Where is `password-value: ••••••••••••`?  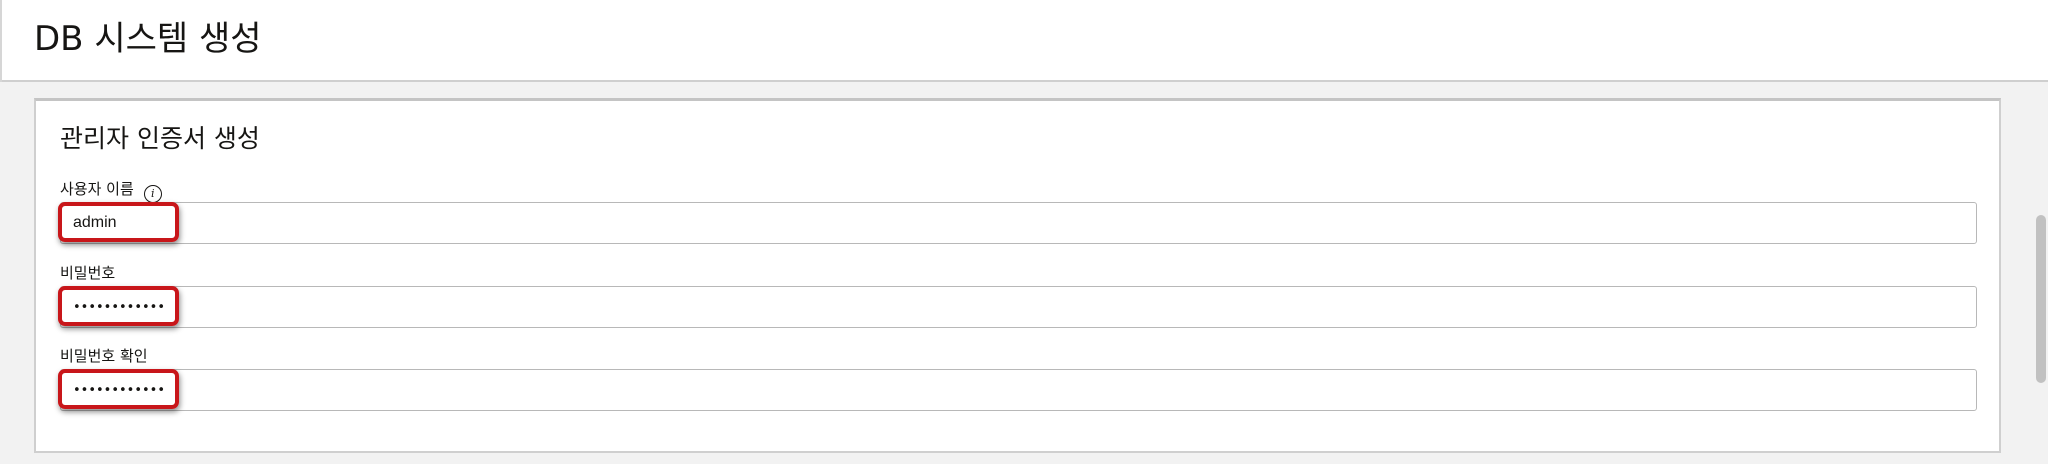 password-value: •••••••••••• is located at coordinates (119, 307).